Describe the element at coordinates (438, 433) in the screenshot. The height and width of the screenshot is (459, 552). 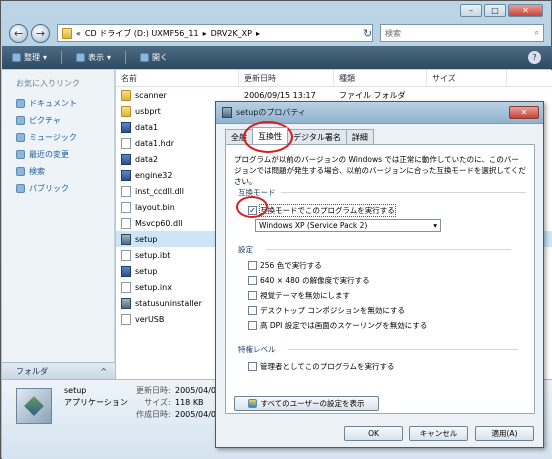
I see `cancel-button: キャンセル` at that location.